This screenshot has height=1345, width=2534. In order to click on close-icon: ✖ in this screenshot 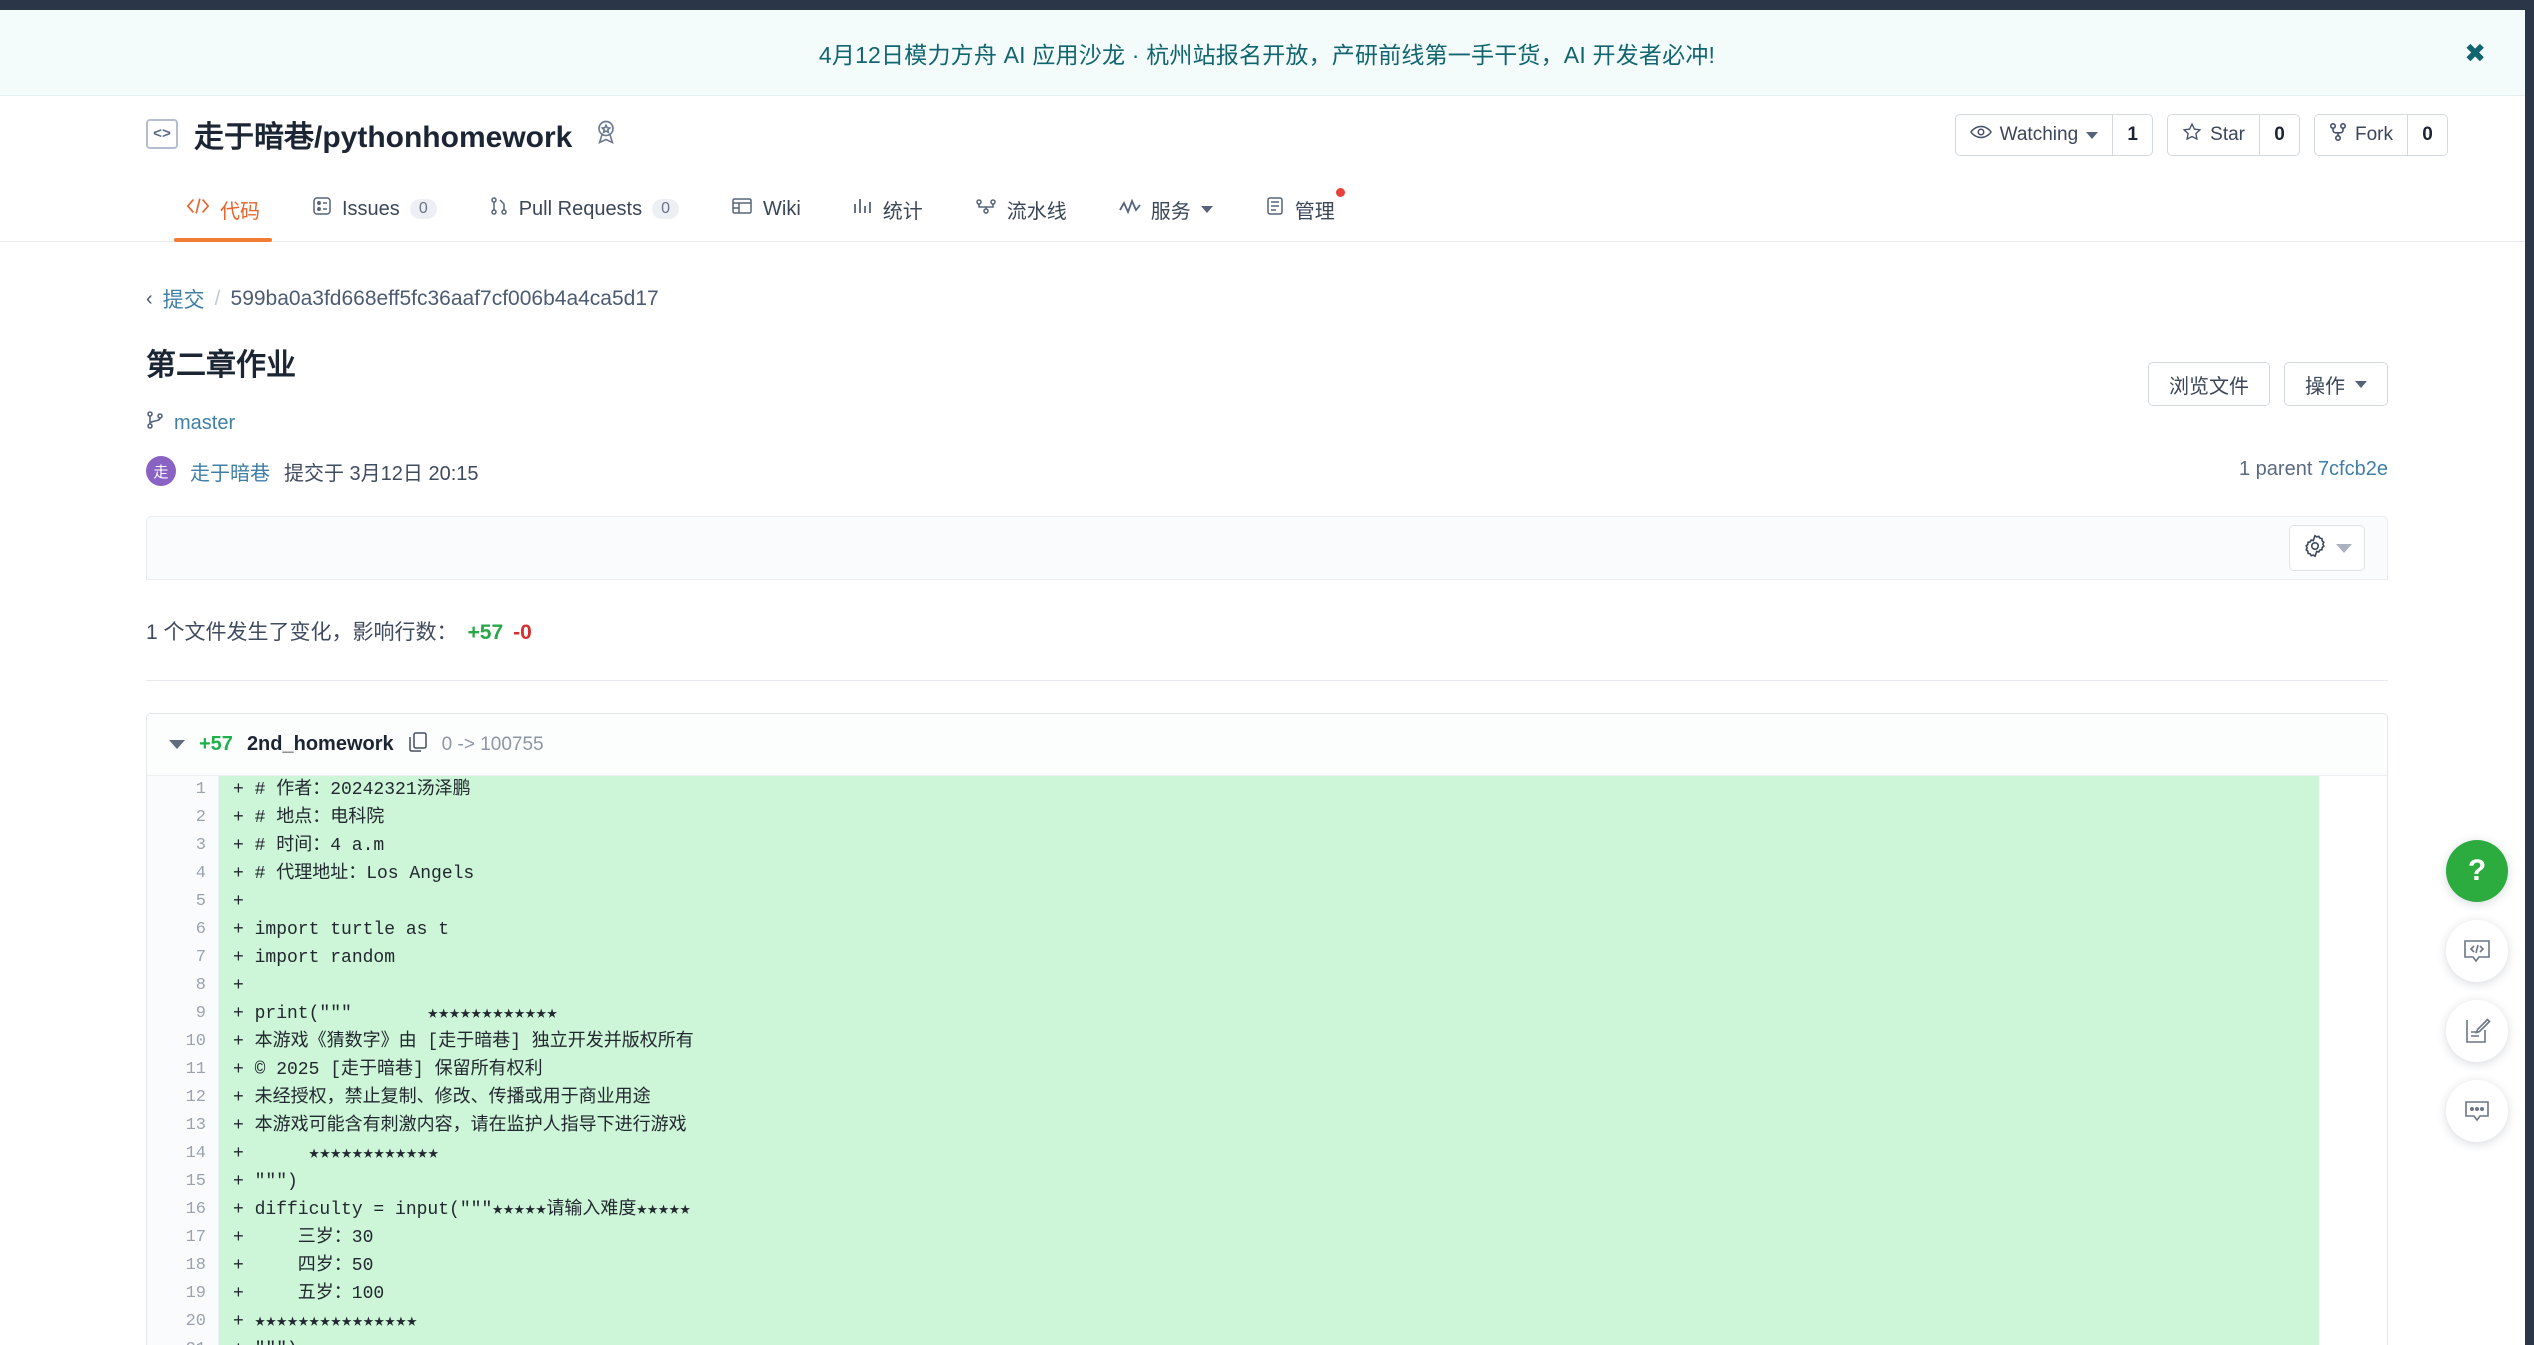, I will do `click(2475, 53)`.